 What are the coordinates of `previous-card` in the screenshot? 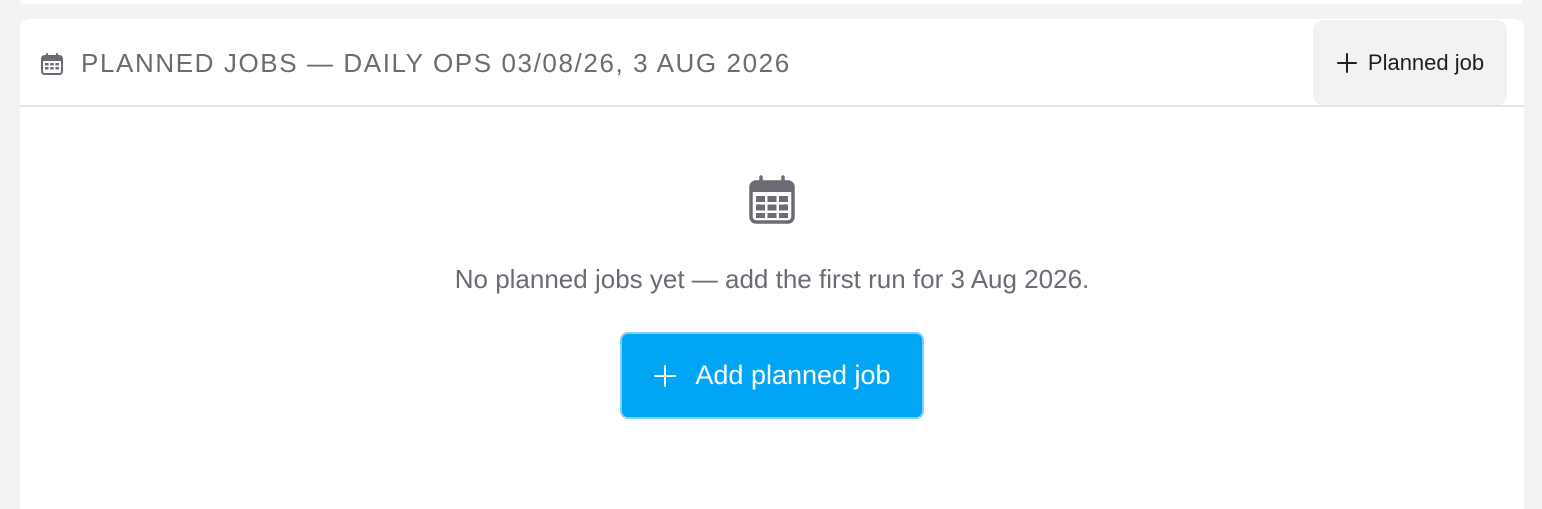 It's located at (771, 2).